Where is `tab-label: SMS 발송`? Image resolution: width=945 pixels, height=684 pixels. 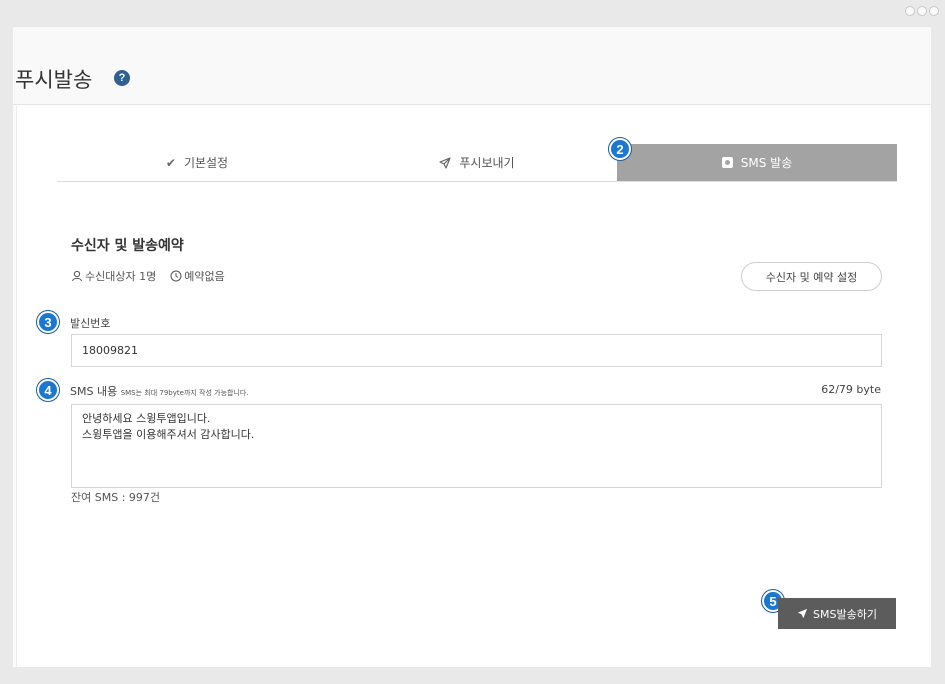 tab-label: SMS 발송 is located at coordinates (766, 163).